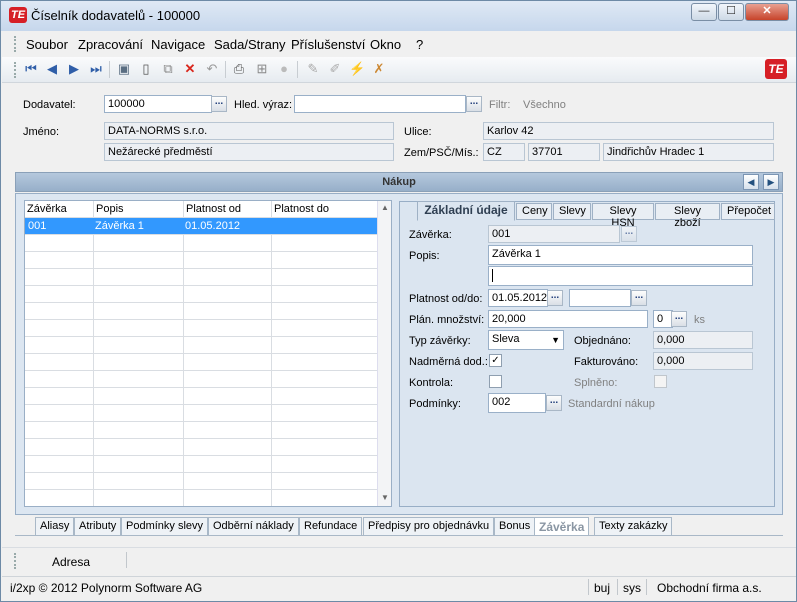  Describe the element at coordinates (385, 44) in the screenshot. I see `menu-okno: Okno` at that location.